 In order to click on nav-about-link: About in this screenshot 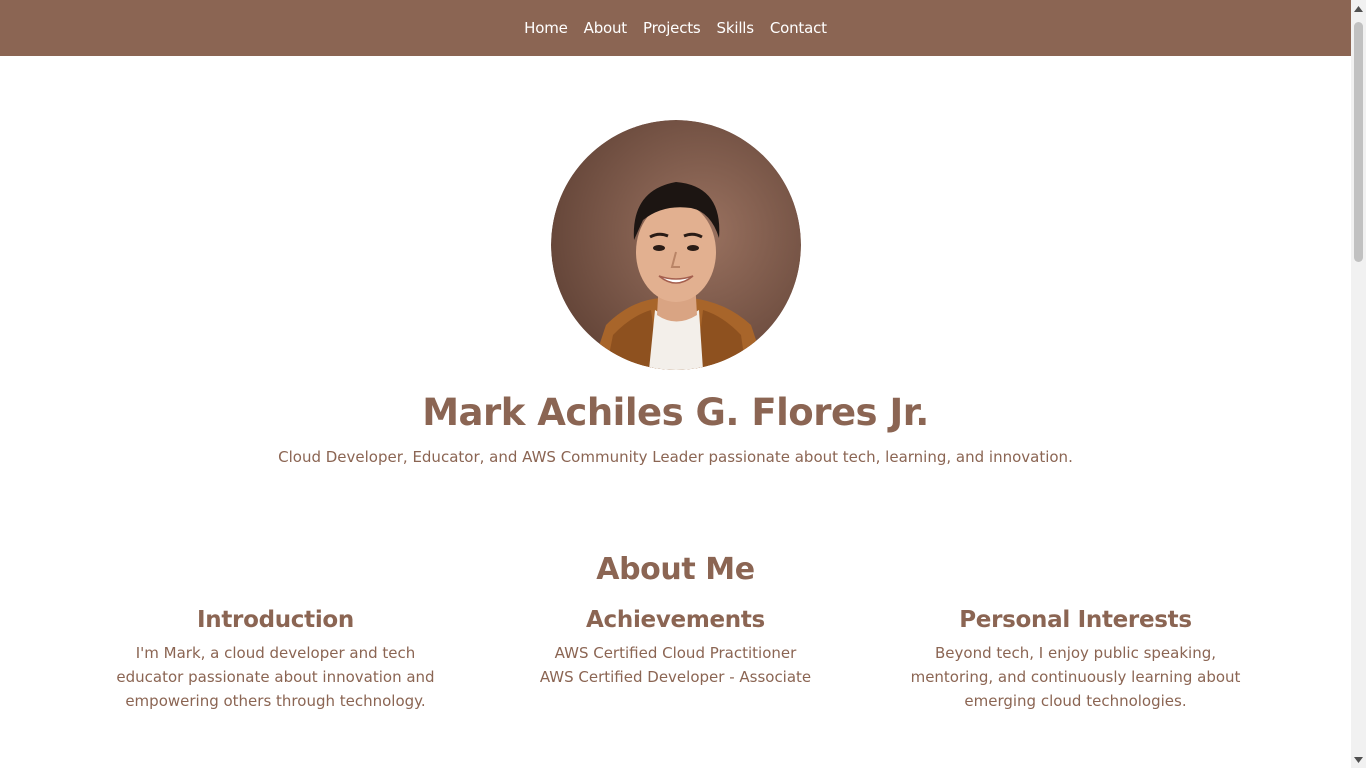, I will do `click(606, 28)`.